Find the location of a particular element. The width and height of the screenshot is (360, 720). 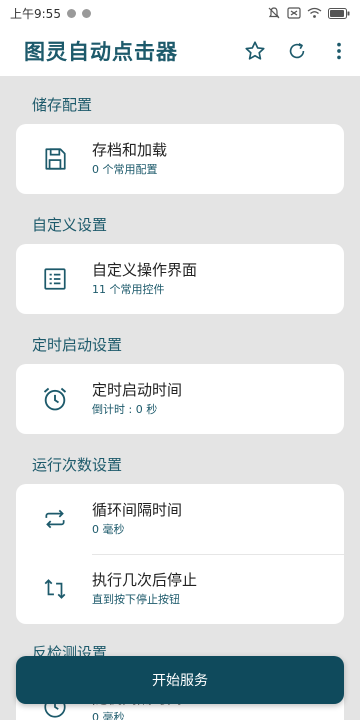

mute-bell-icon is located at coordinates (274, 13).